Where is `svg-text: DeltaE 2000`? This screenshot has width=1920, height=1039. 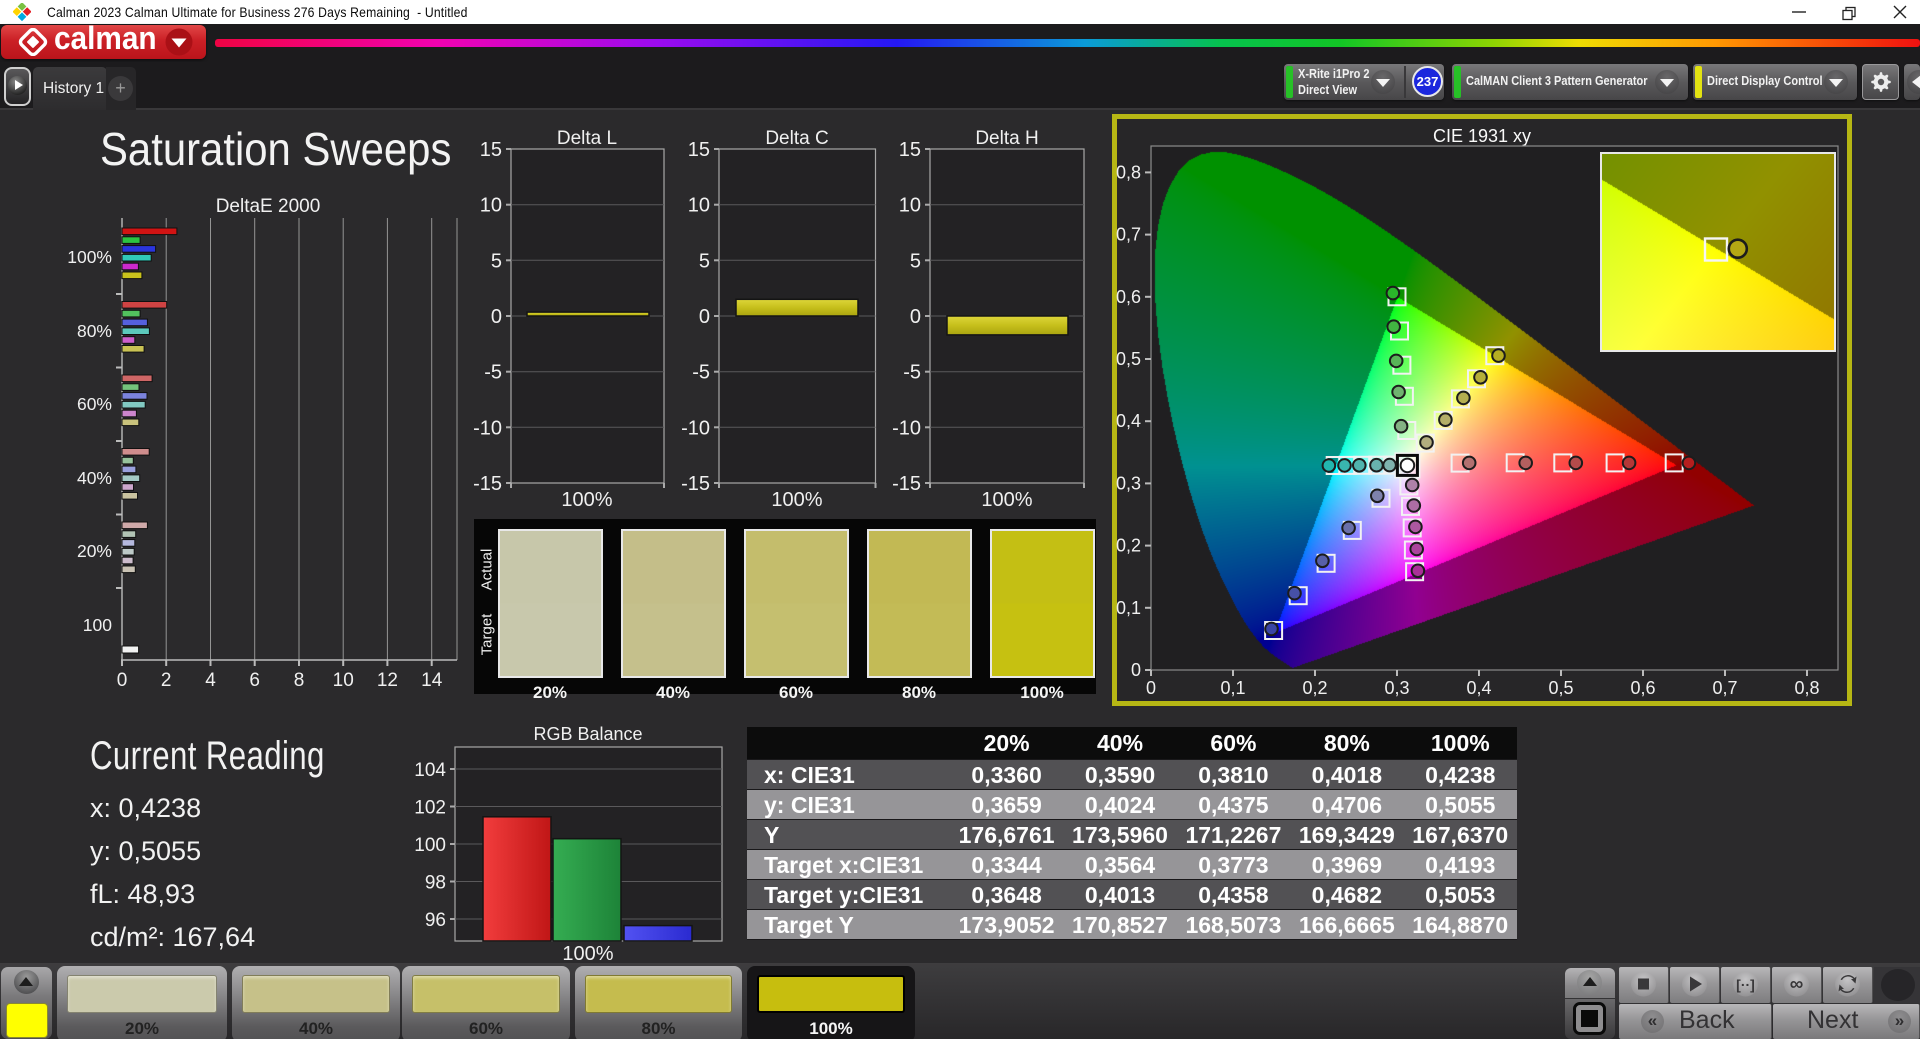
svg-text: DeltaE 2000 is located at coordinates (268, 206).